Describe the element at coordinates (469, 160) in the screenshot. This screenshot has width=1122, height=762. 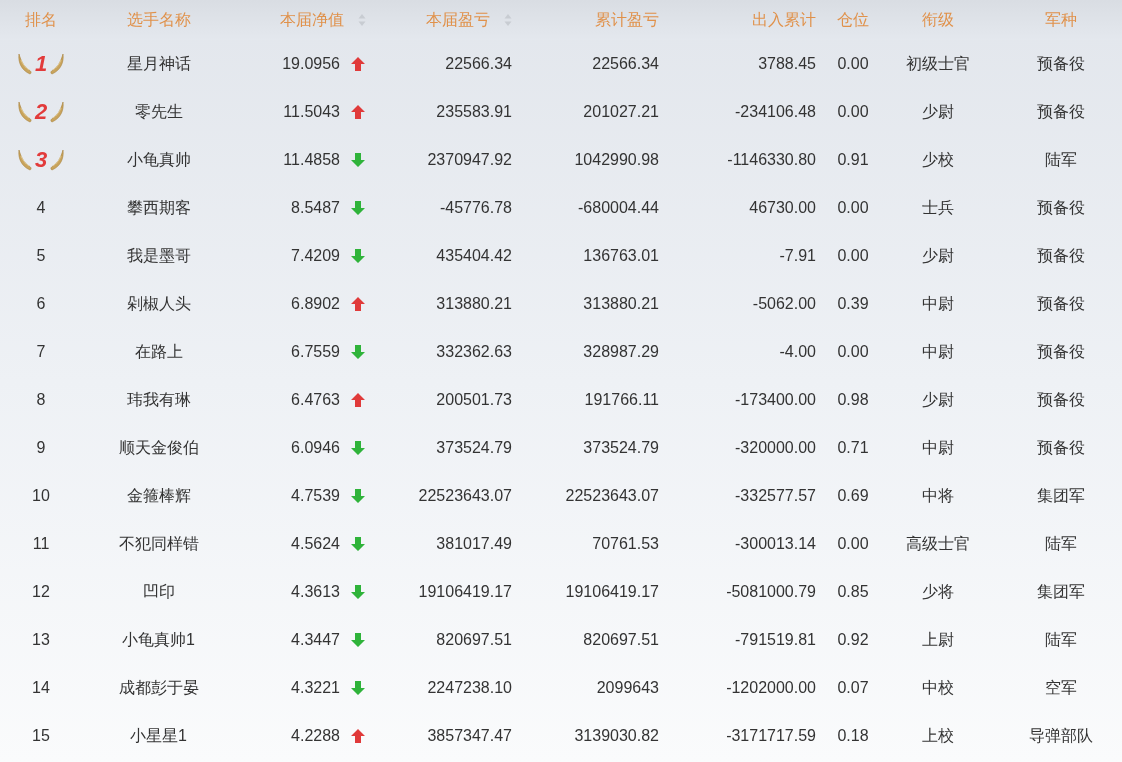
I see `period-pnl: 2370947.92` at that location.